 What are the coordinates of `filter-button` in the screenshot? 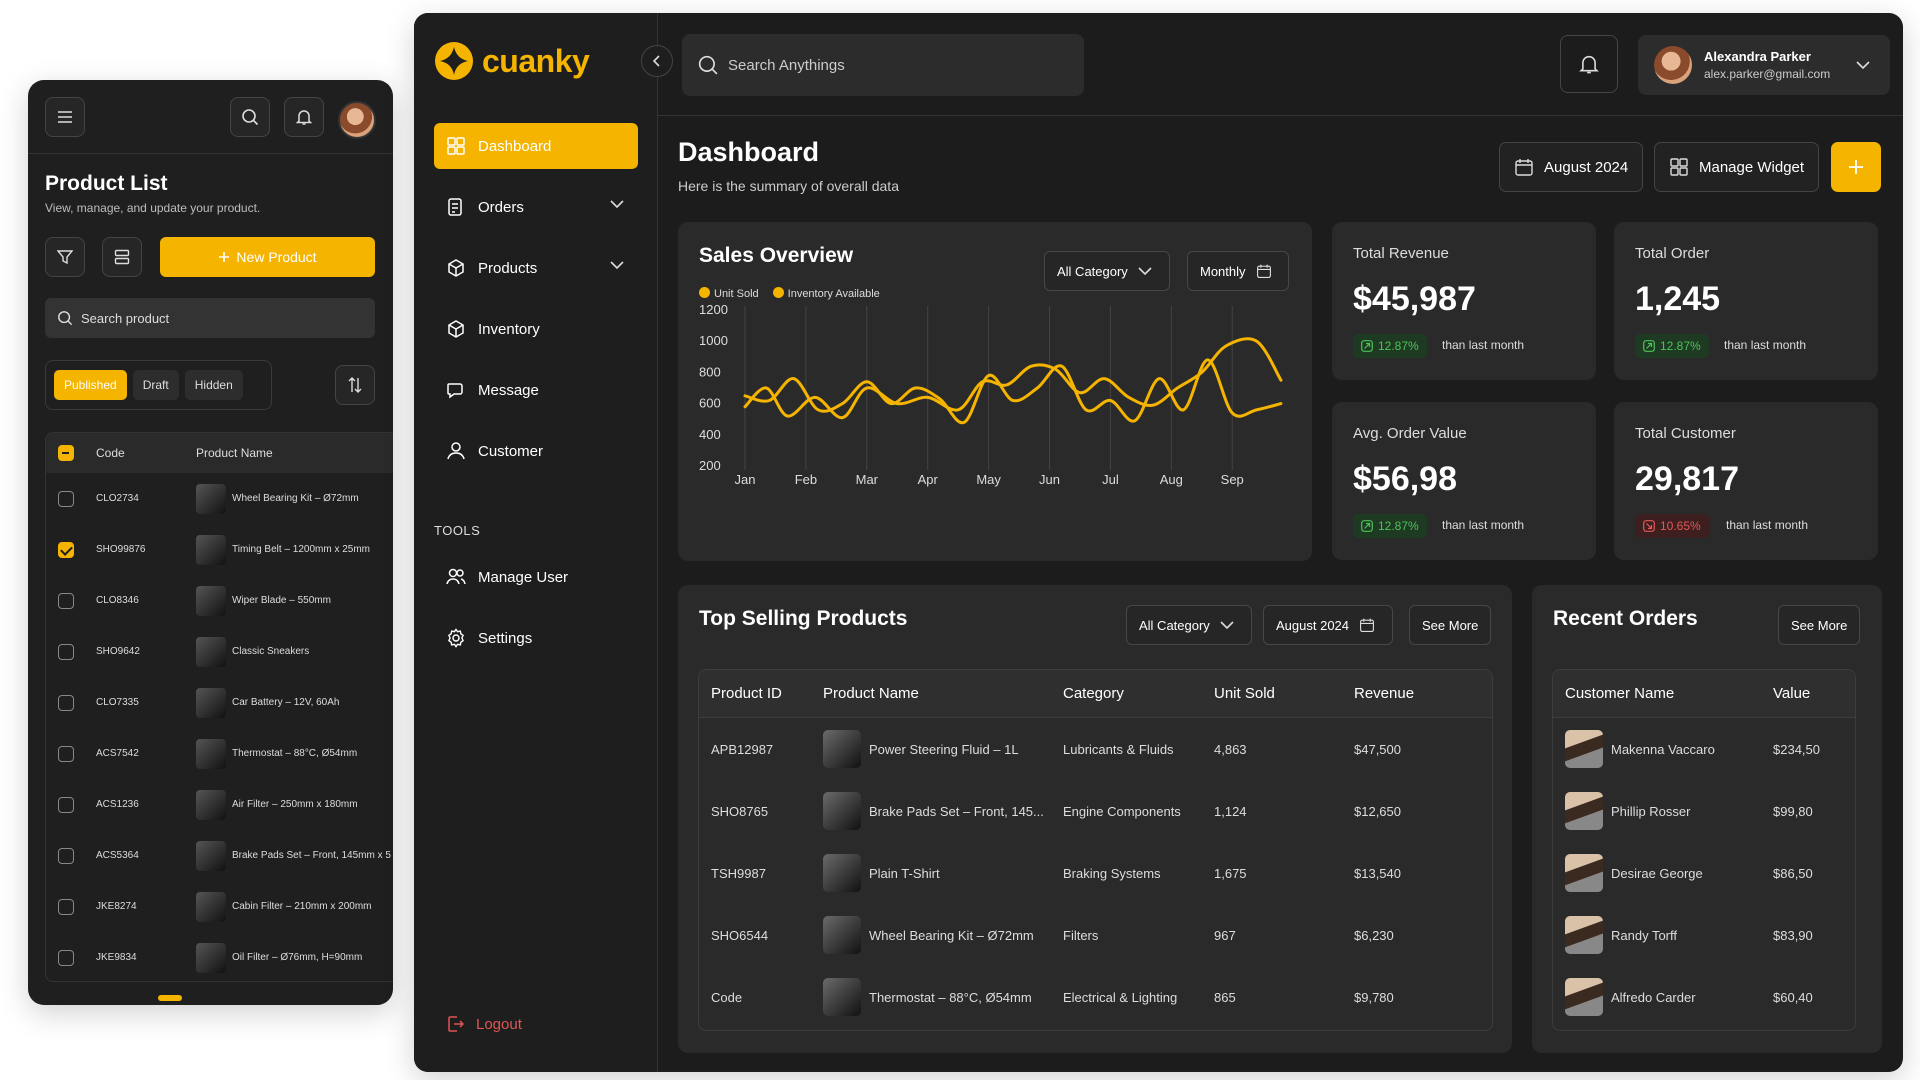 It's located at (65, 257).